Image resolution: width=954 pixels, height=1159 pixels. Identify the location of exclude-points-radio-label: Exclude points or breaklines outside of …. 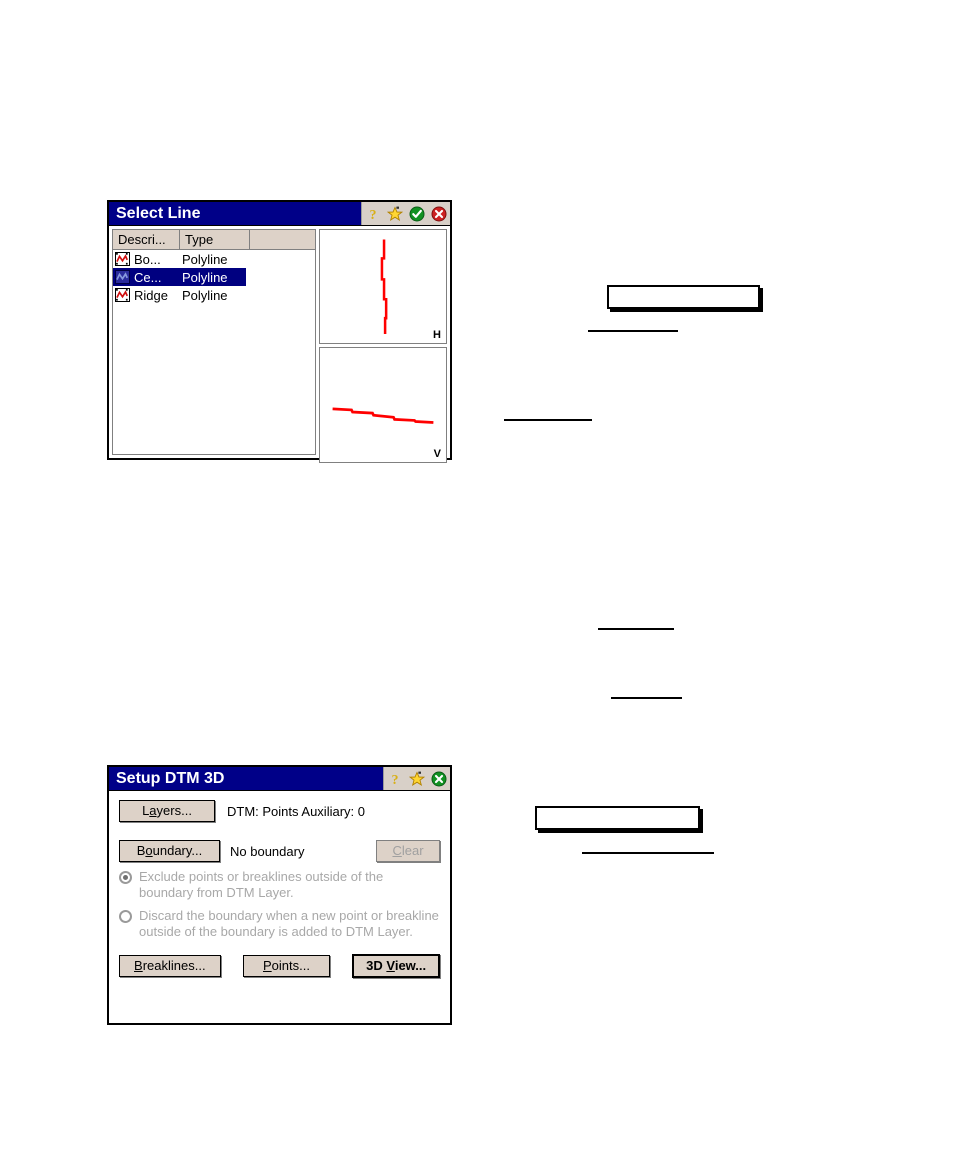
(261, 884).